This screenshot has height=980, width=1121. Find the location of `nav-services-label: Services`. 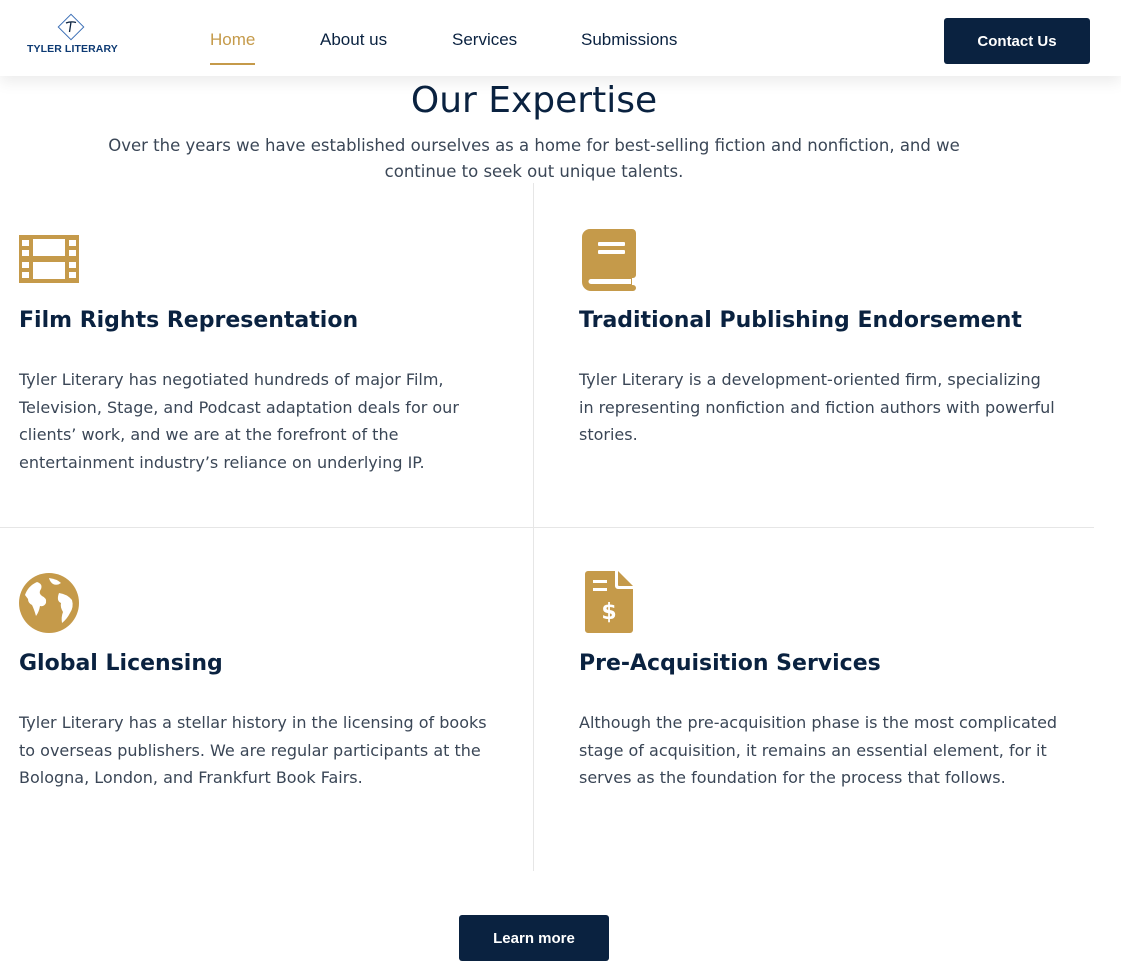

nav-services-label: Services is located at coordinates (485, 39).